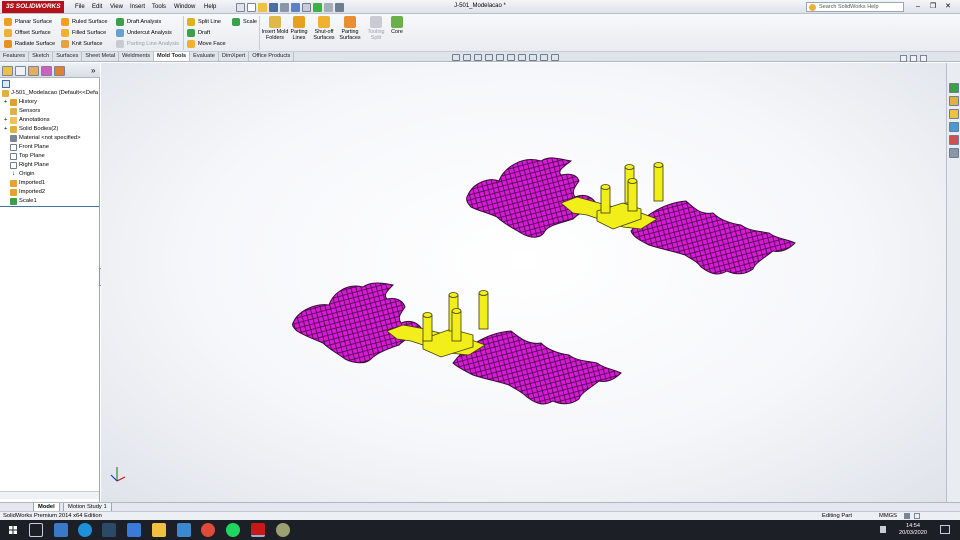 The image size is (960, 540). What do you see at coordinates (147, 32) in the screenshot?
I see `undercut-analysis-button: Undercut Analysis` at bounding box center [147, 32].